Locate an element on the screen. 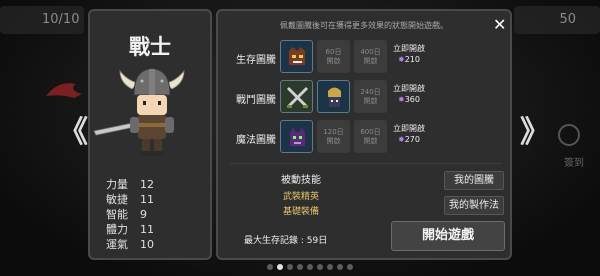 This screenshot has width=600, height=276. totem-slot-locked: 120日 開啟 is located at coordinates (333, 136).